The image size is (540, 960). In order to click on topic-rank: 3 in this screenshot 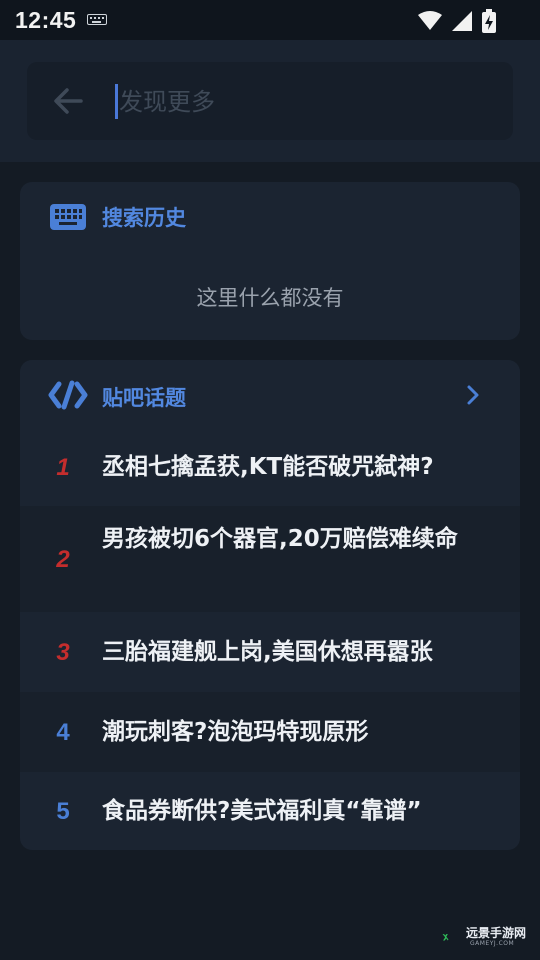, I will do `click(63, 652)`.